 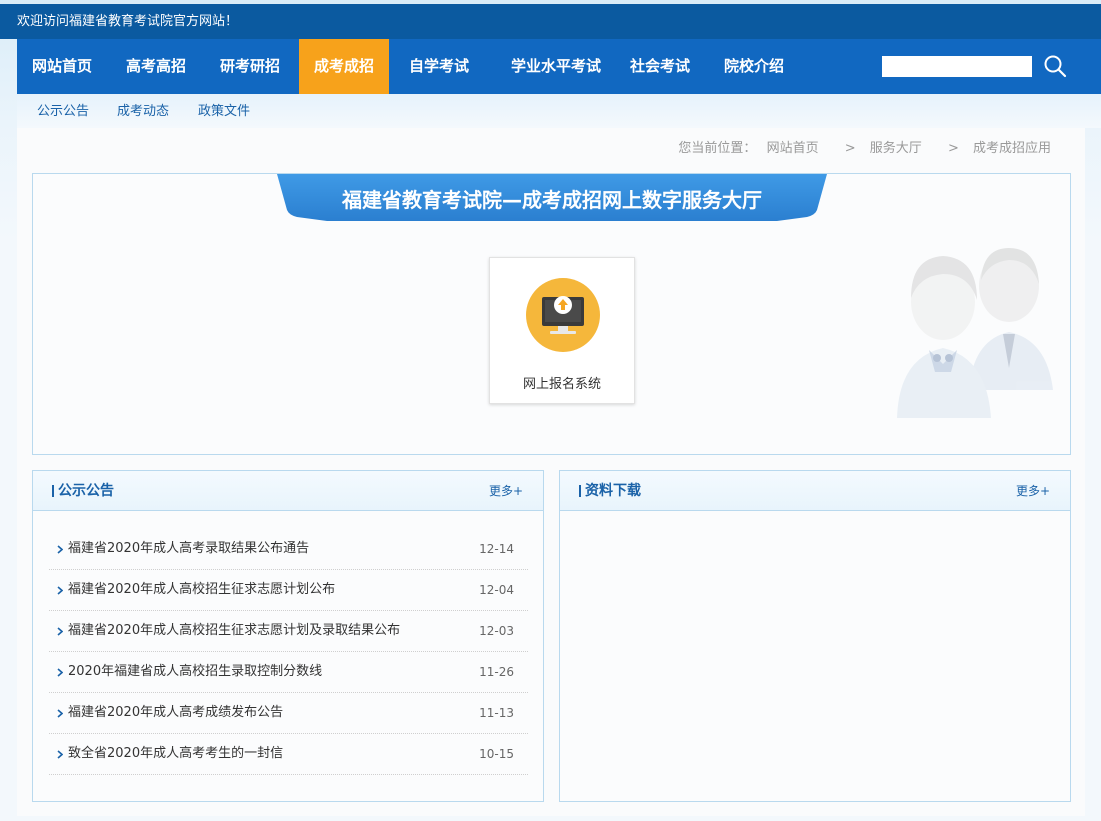 I want to click on list-item: 福建省2020年成人高考录取结果公布通告 12-14, so click(x=288, y=549).